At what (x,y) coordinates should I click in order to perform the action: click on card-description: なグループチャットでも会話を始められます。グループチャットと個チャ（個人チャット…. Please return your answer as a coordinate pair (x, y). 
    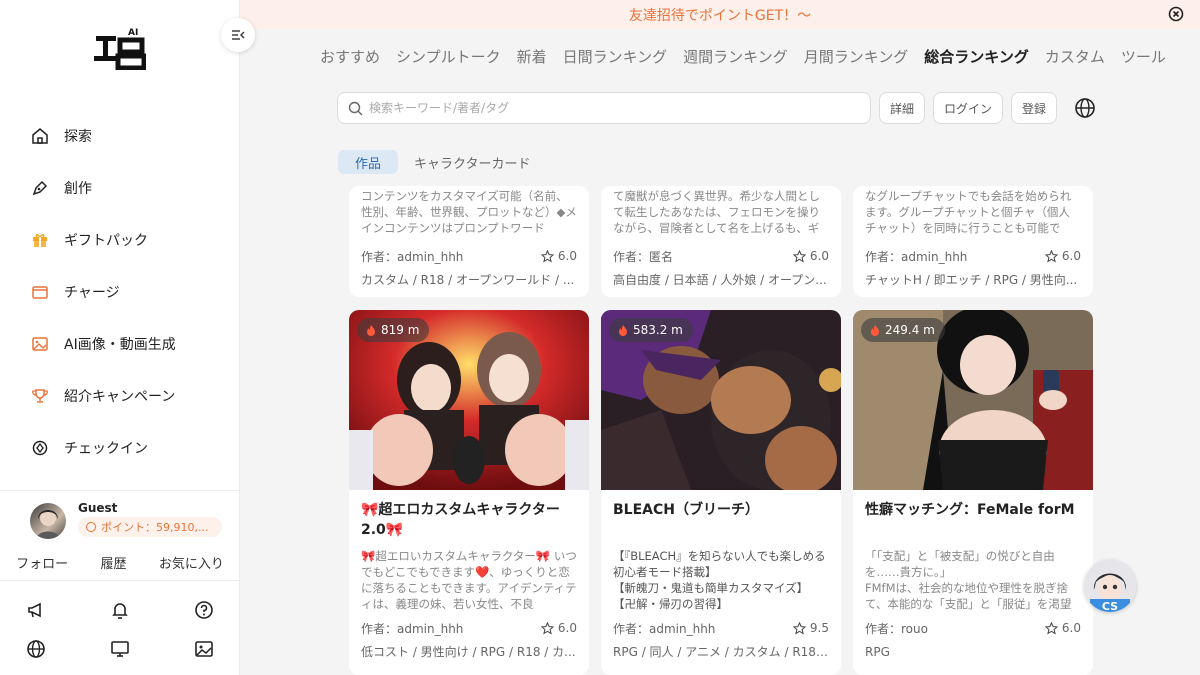
    Looking at the image, I should click on (968, 212).